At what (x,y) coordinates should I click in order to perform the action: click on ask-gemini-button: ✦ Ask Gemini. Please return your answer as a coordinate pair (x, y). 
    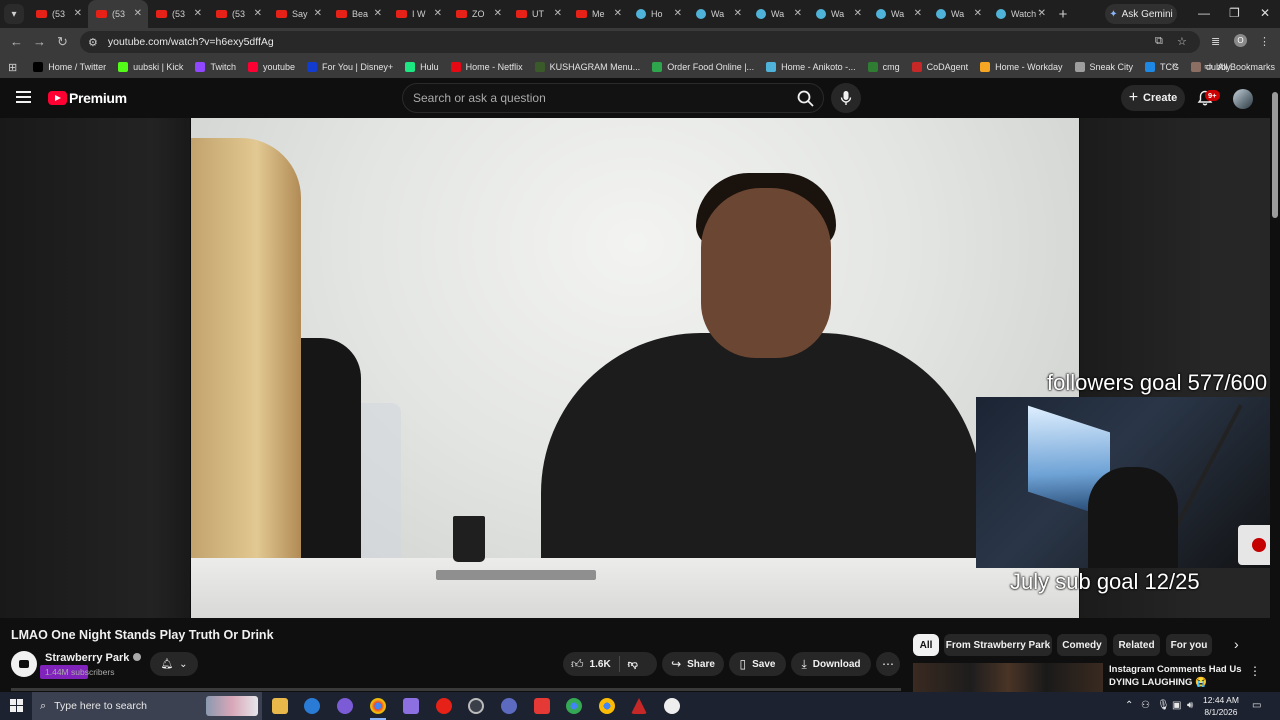
    Looking at the image, I should click on (1141, 14).